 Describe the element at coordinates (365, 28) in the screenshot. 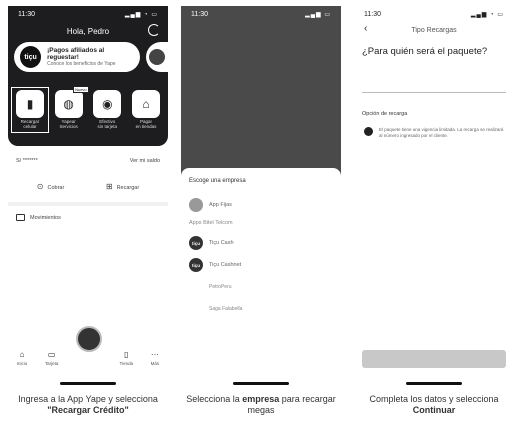

I see `back-arrow-icon: ‹` at that location.